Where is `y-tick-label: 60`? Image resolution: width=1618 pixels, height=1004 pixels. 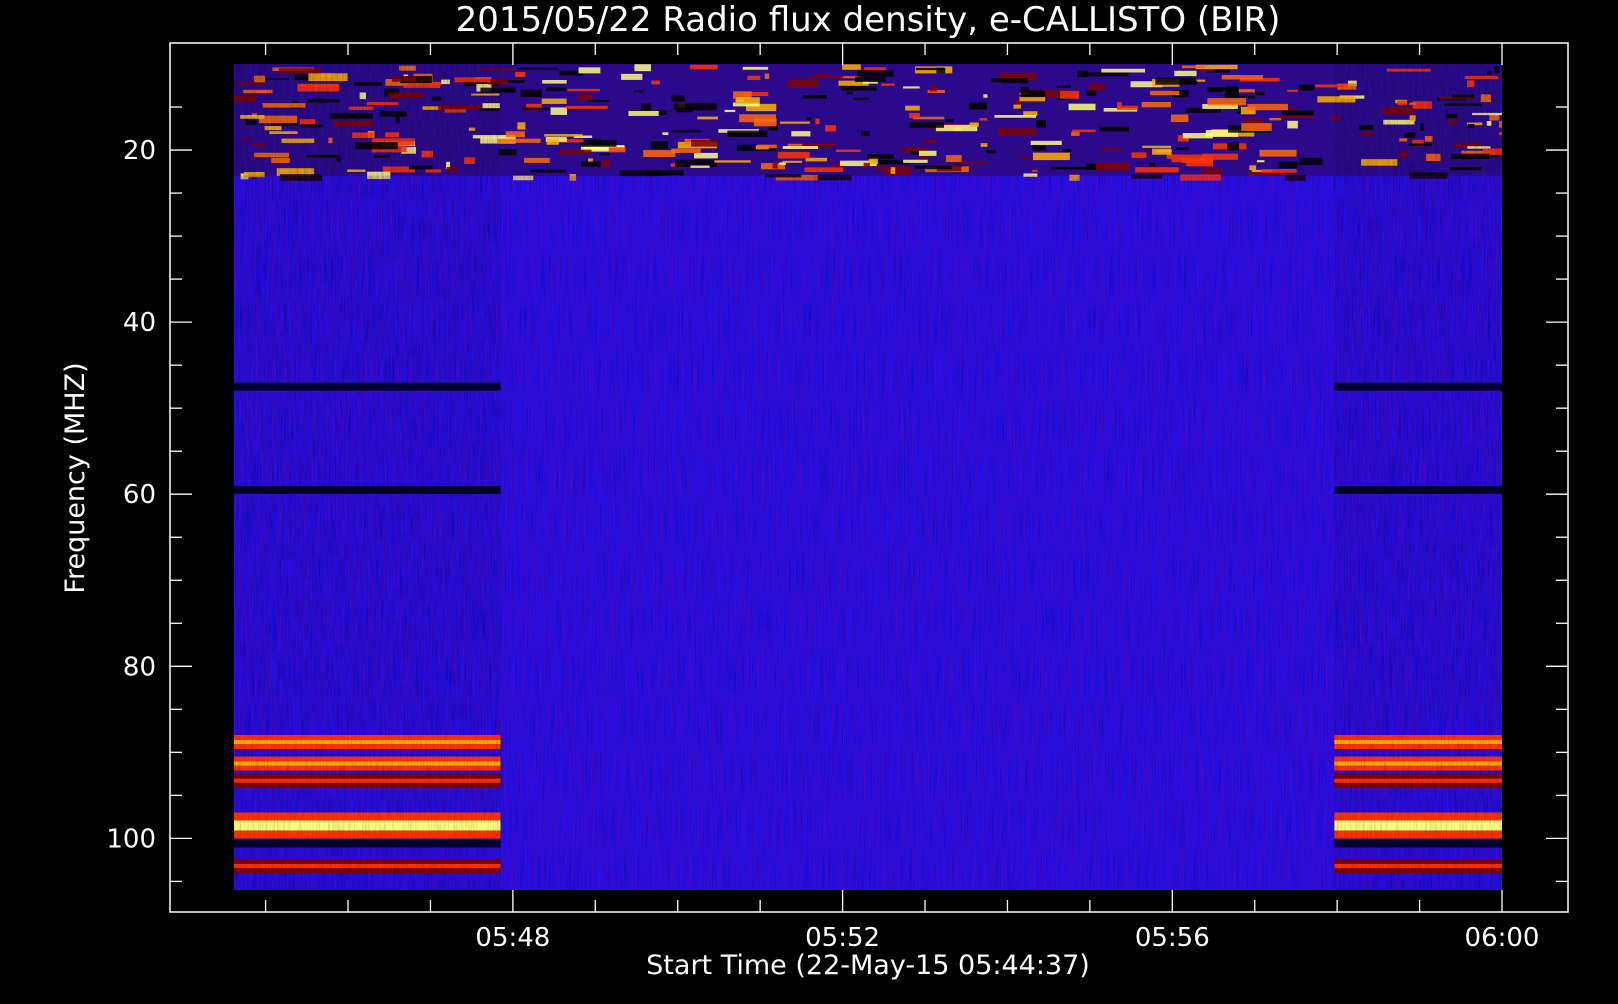
y-tick-label: 60 is located at coordinates (139, 495).